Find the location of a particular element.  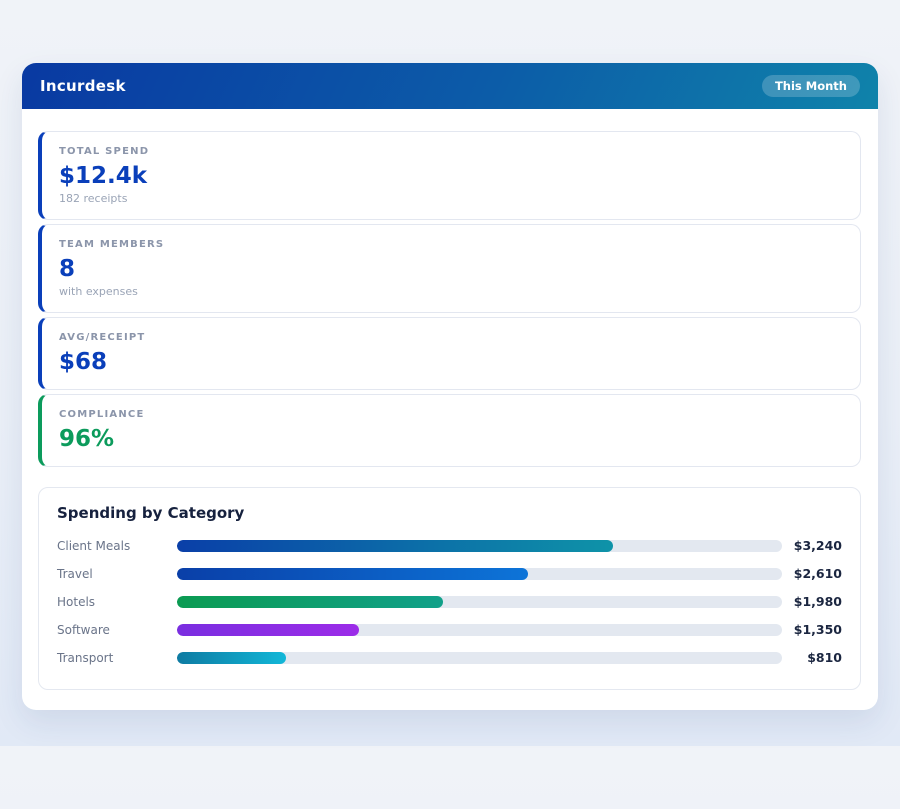

spending-row-hotels: Hotels $1,980 is located at coordinates (449, 601).